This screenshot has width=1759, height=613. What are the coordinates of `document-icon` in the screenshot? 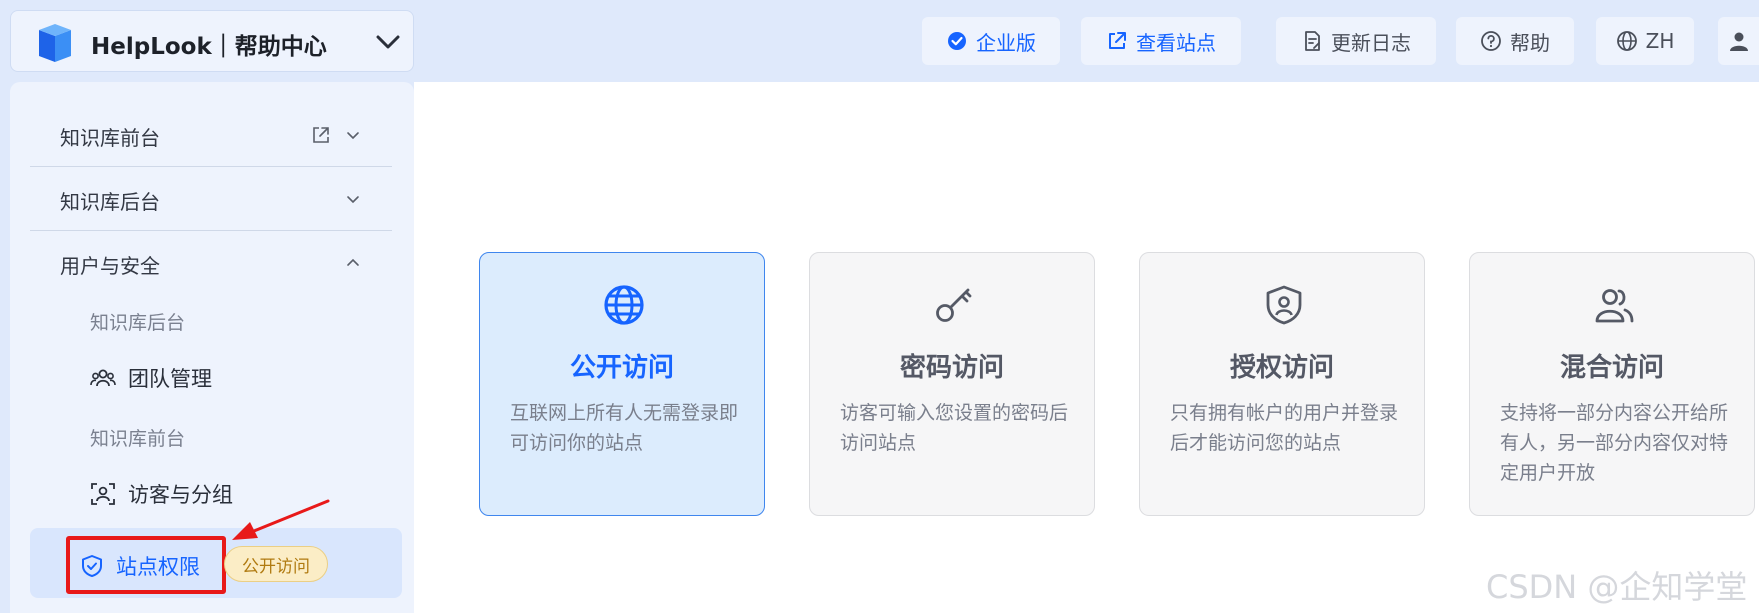 It's located at (1312, 41).